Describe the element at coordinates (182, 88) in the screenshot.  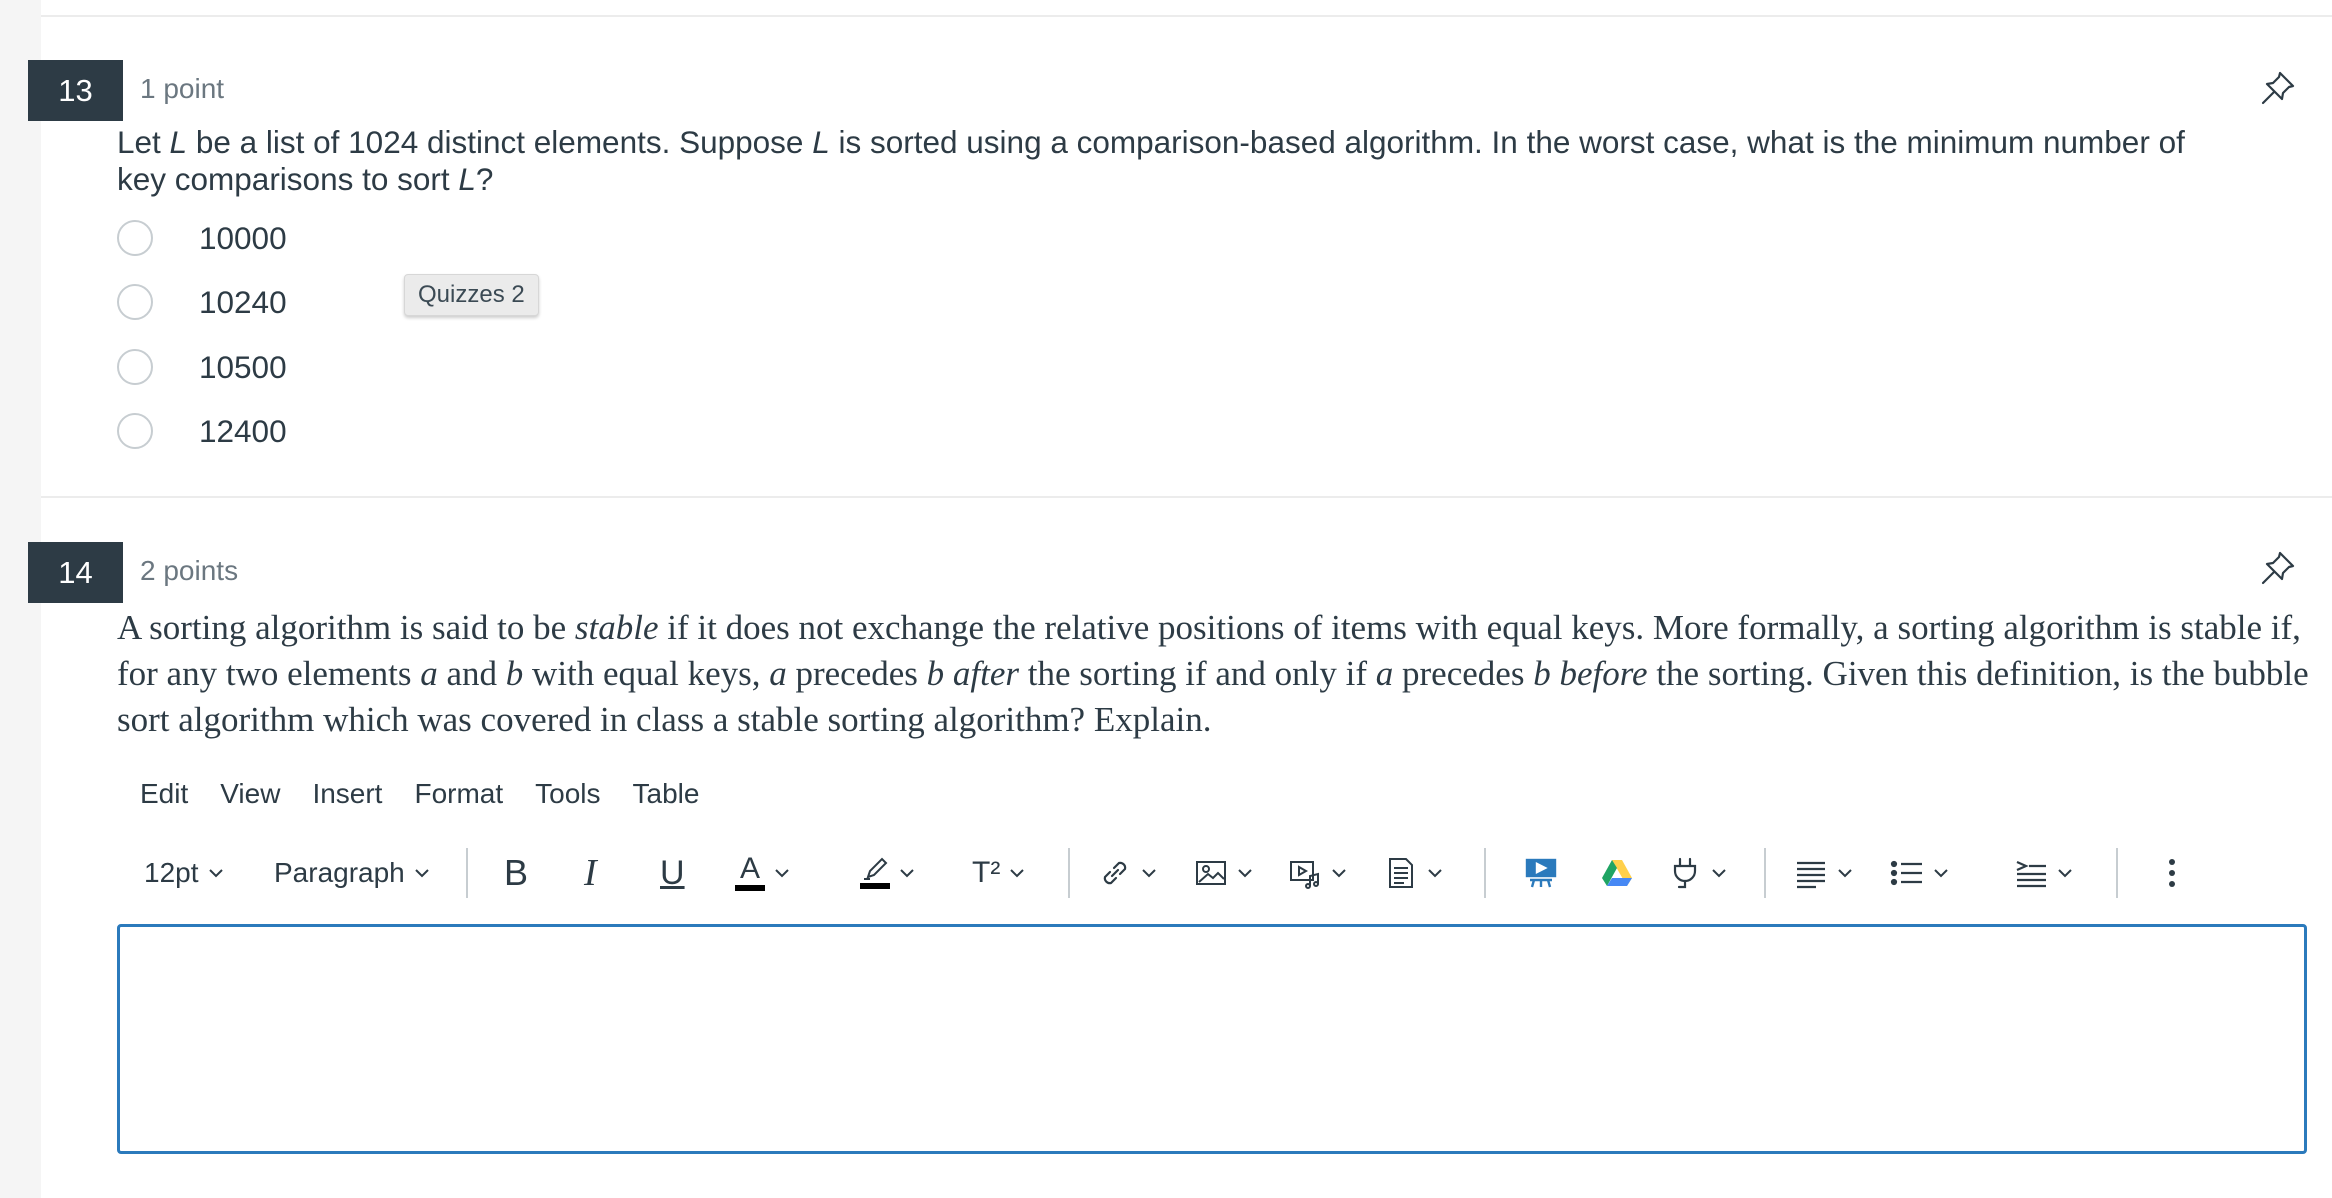
I see `question-points: 1 point` at that location.